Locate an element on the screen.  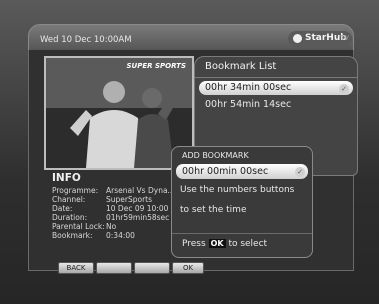
footer-select-text: to select is located at coordinates (248, 244).